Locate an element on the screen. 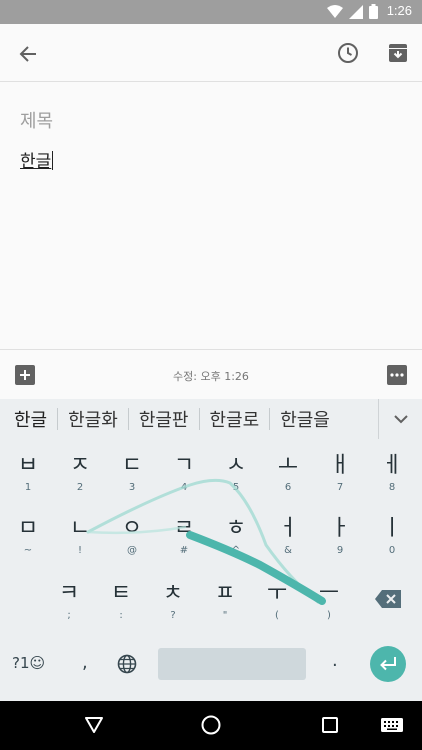 The height and width of the screenshot is (750, 422). nav-recents-button is located at coordinates (330, 725).